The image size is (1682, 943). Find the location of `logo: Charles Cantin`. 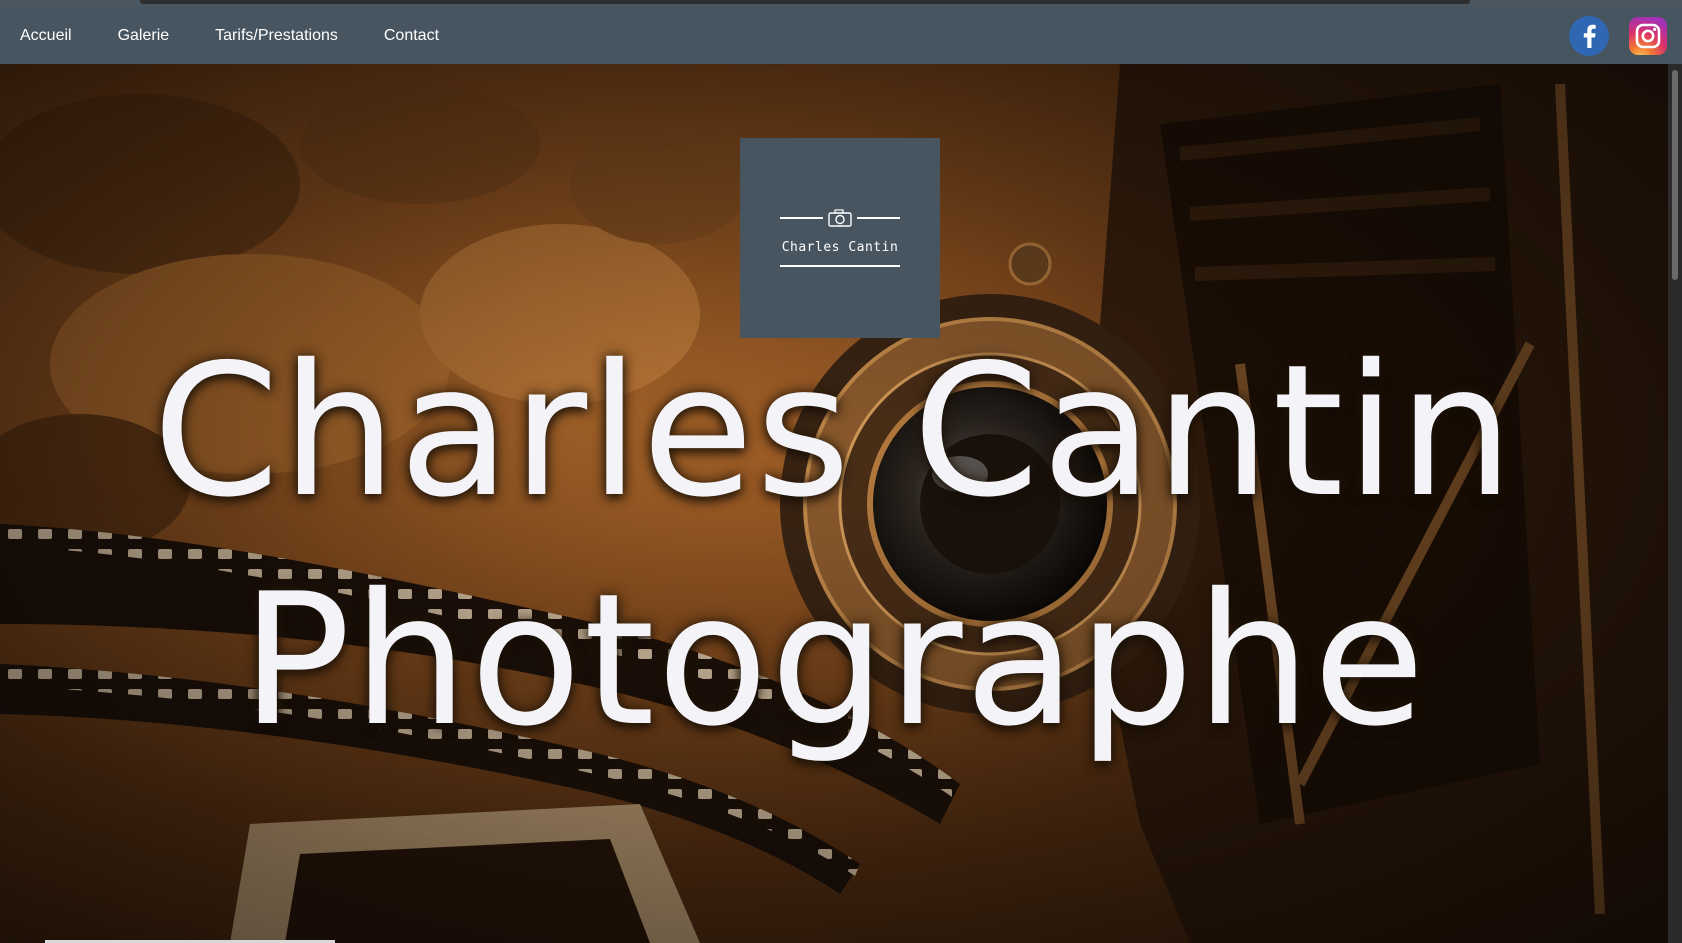

logo: Charles Cantin is located at coordinates (840, 237).